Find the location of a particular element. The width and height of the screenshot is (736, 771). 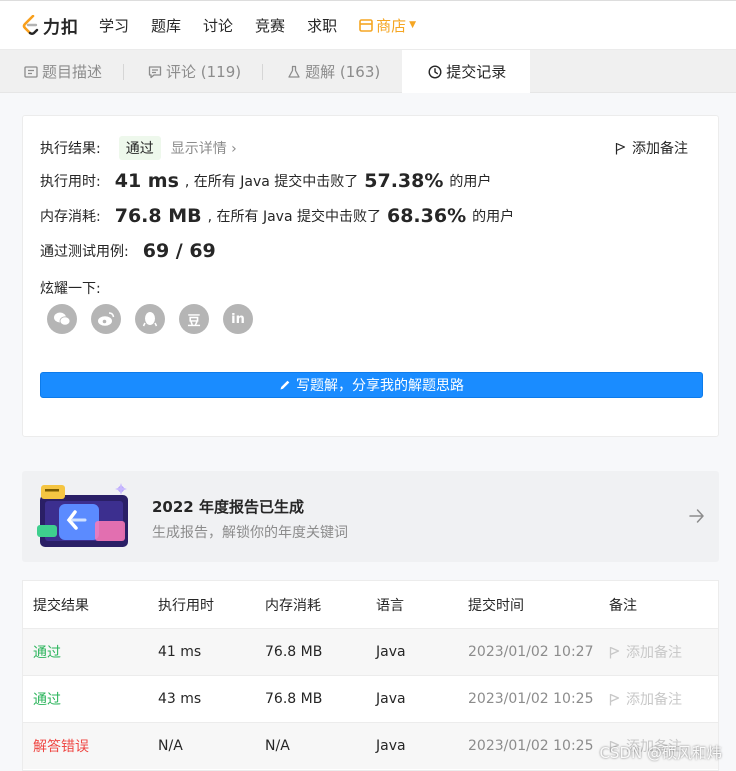

document-icon is located at coordinates (31, 71).